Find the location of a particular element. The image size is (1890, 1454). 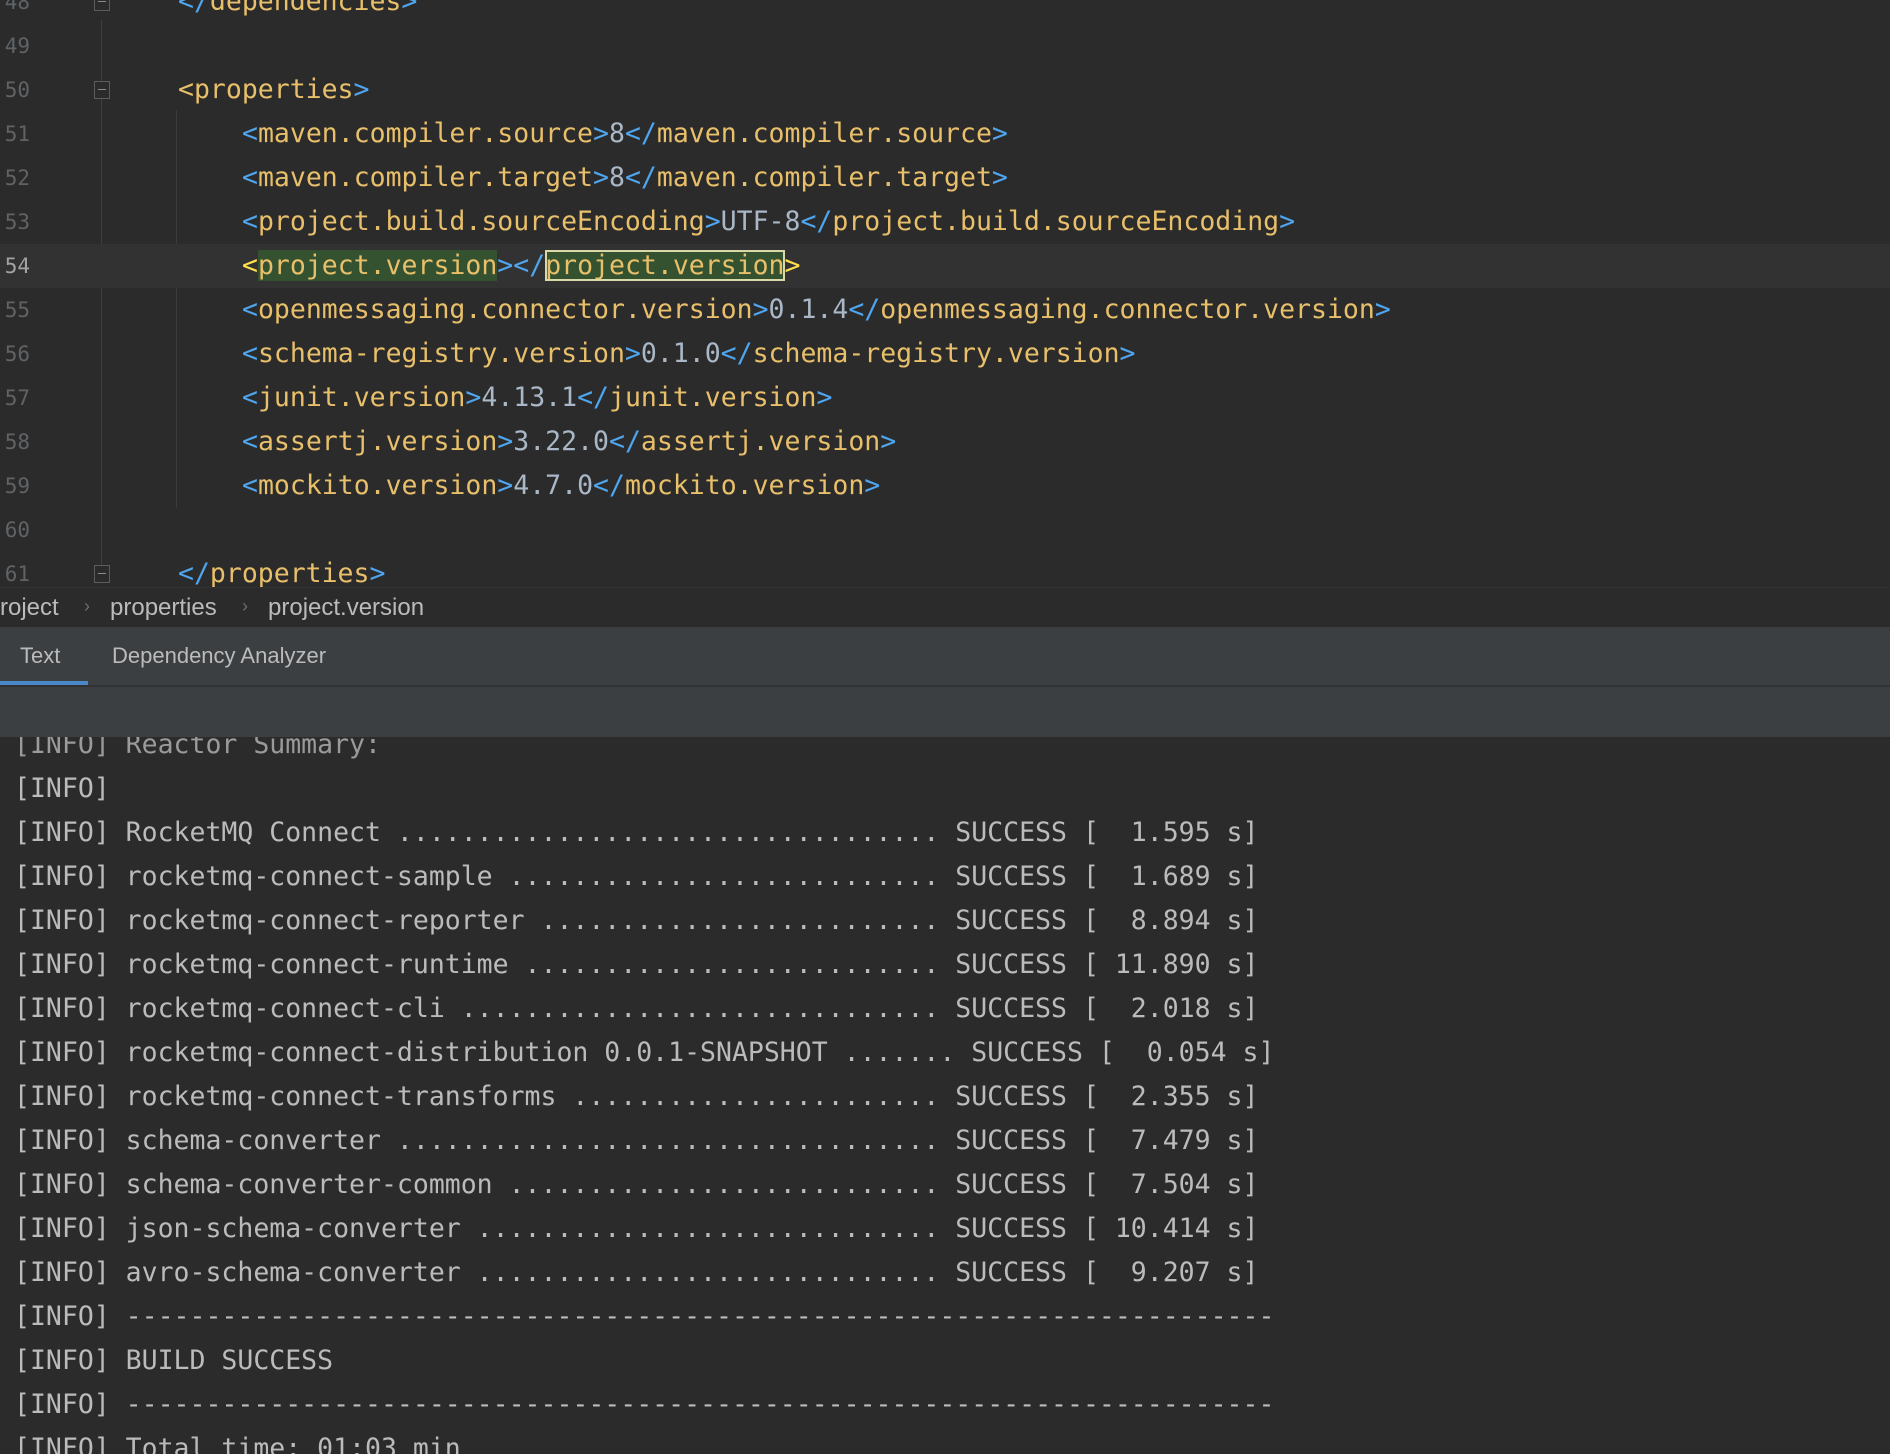

code-line: 50 <properties> is located at coordinates (945, 90).